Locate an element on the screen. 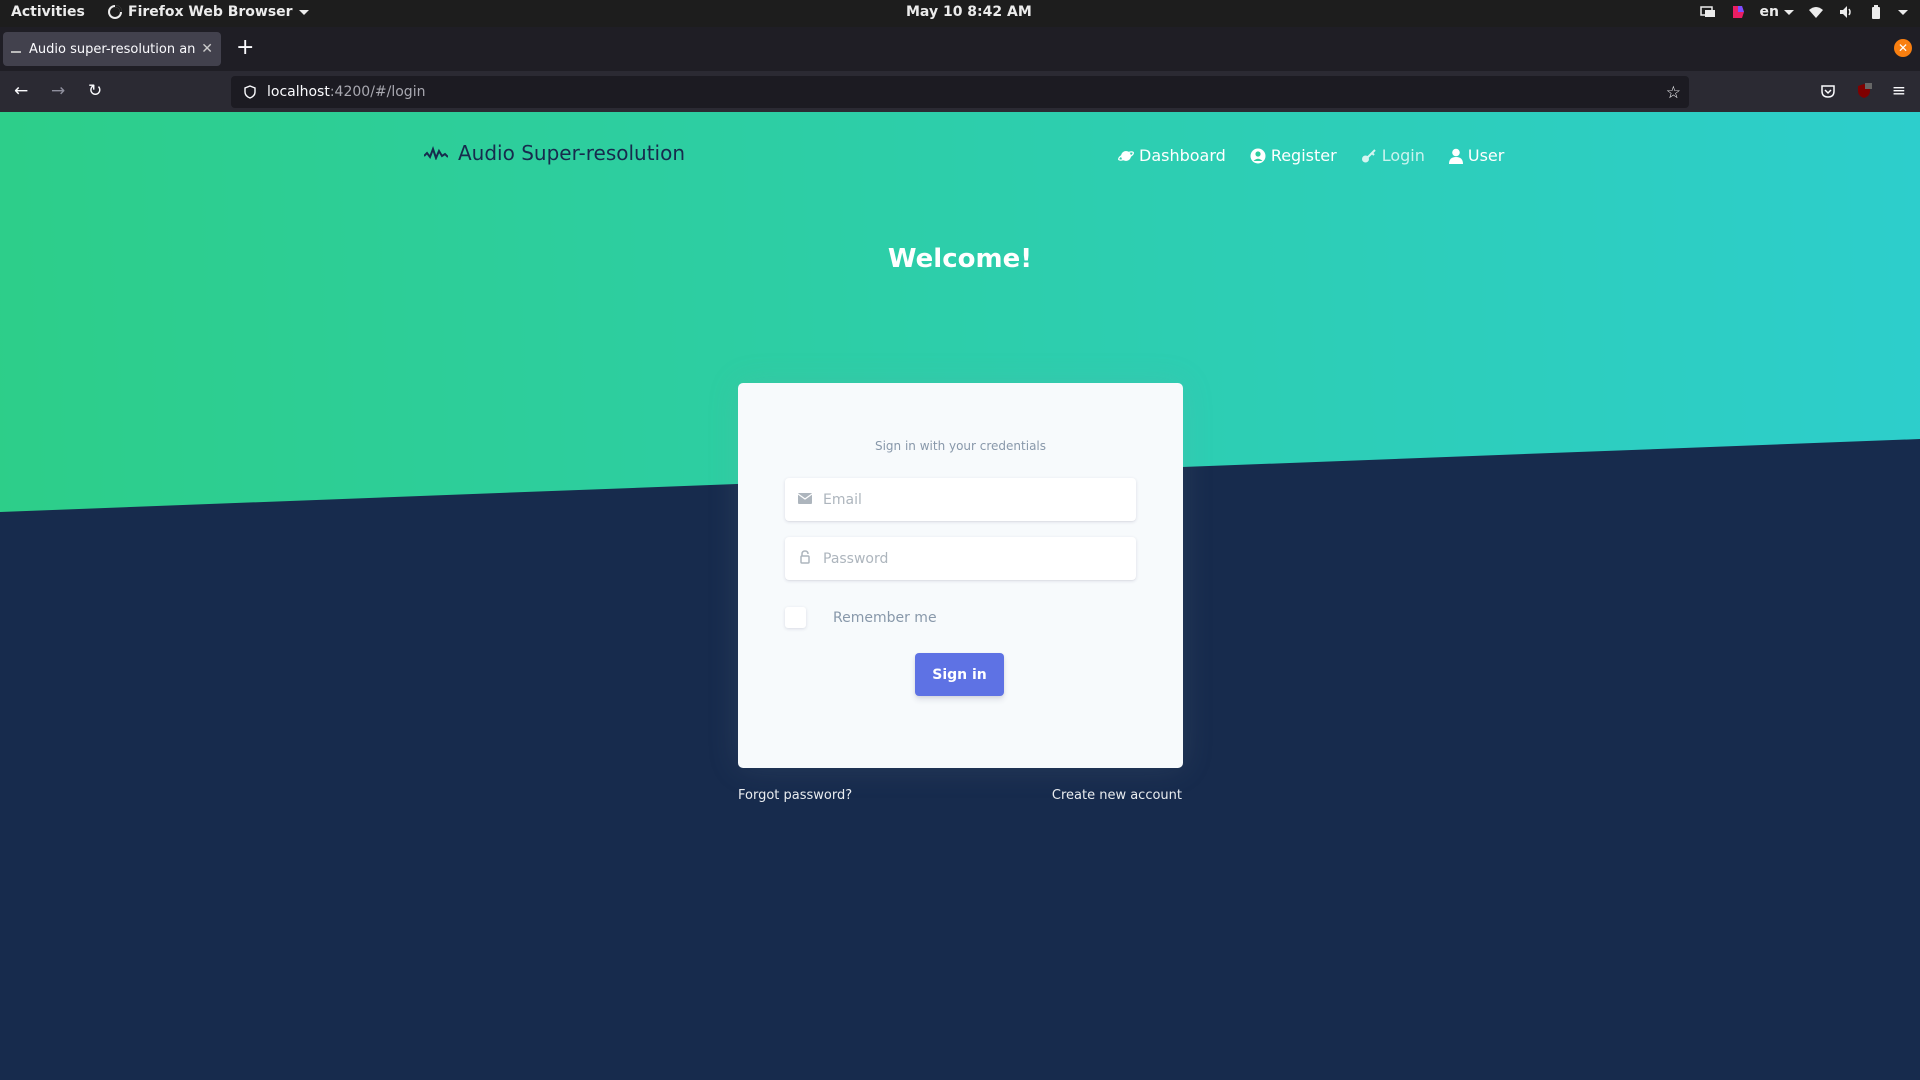  color-app-icon is located at coordinates (1738, 12).